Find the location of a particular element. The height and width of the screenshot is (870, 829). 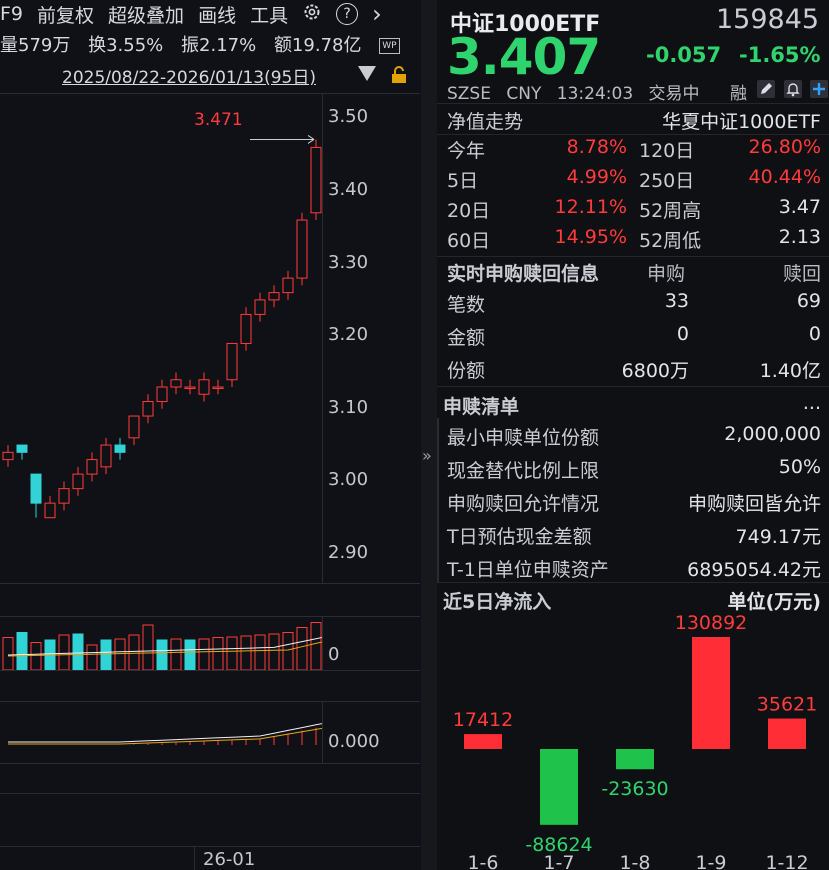

perf-value: 40.44% is located at coordinates (784, 177).